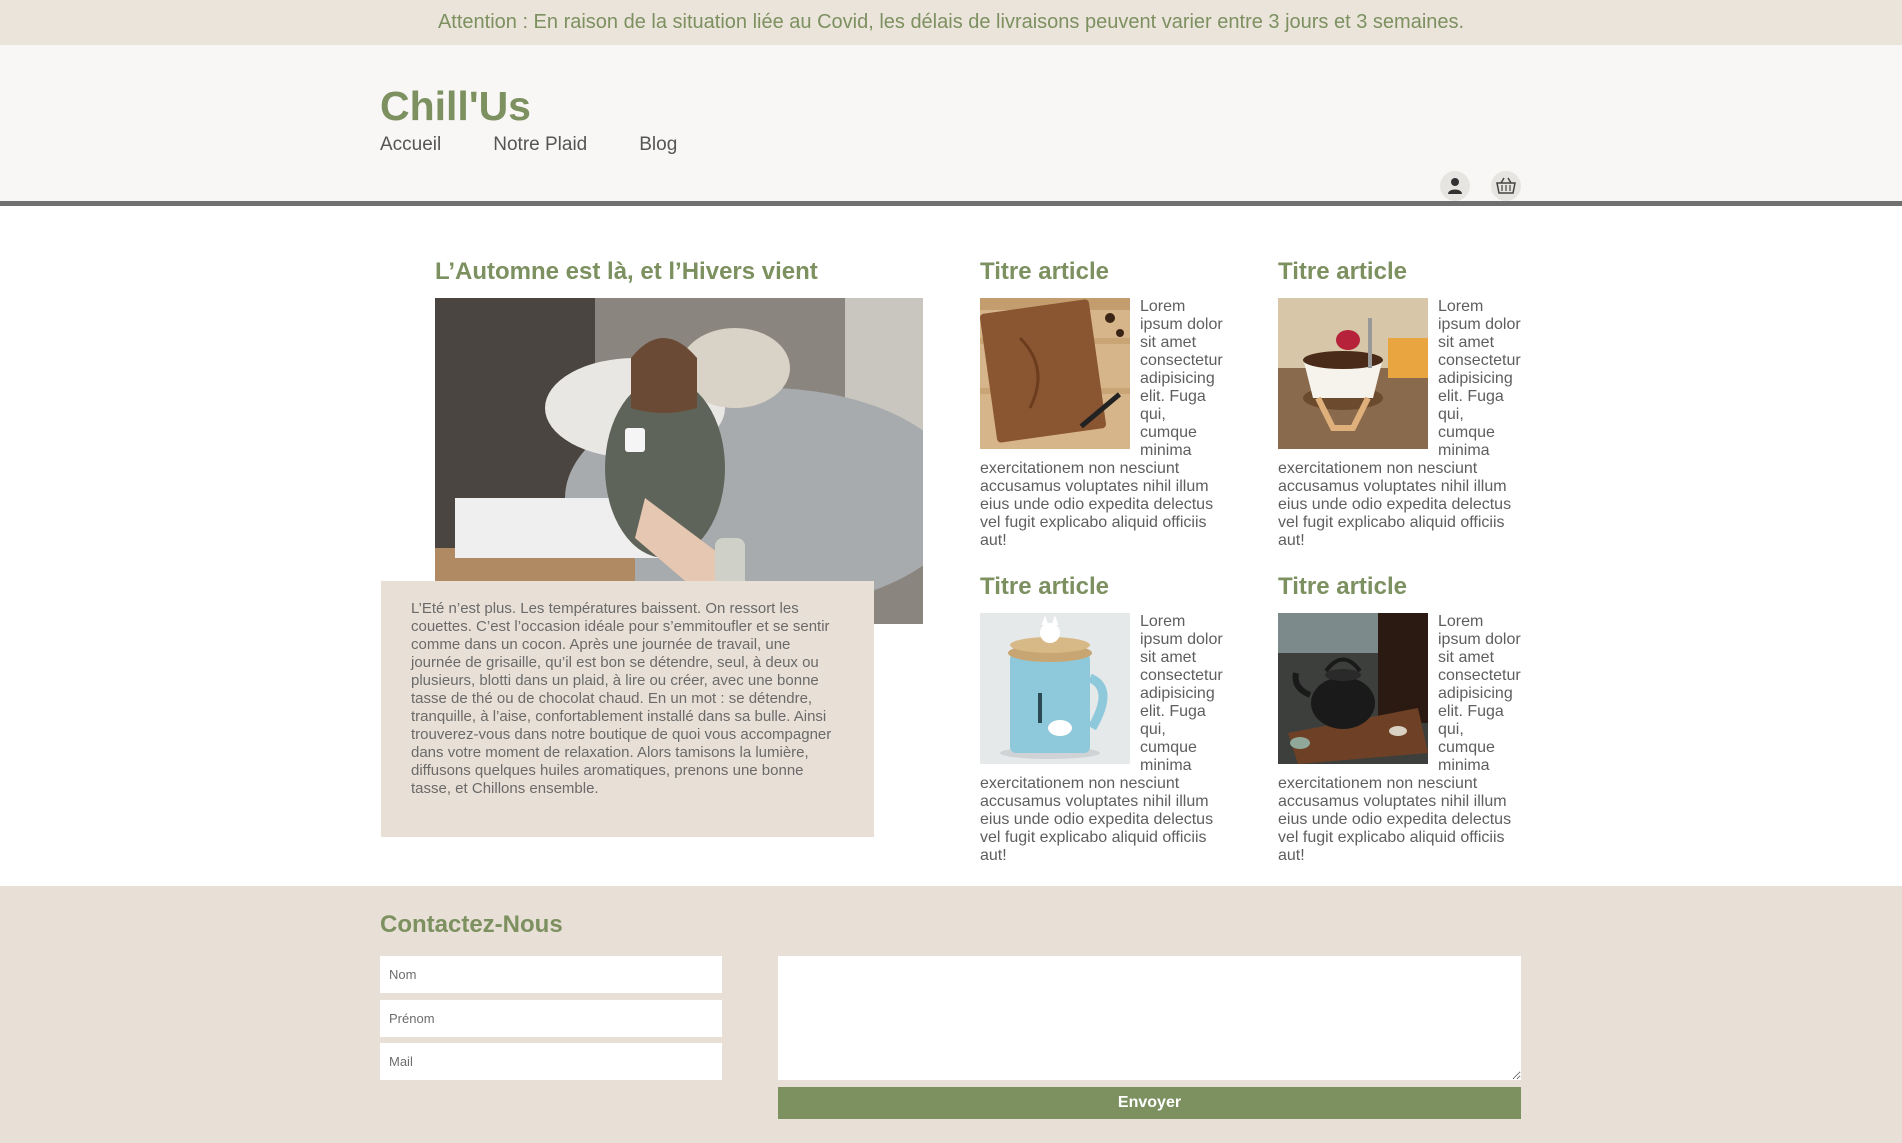 The height and width of the screenshot is (1143, 1902). What do you see at coordinates (1149, 1018) in the screenshot?
I see `message-textarea` at bounding box center [1149, 1018].